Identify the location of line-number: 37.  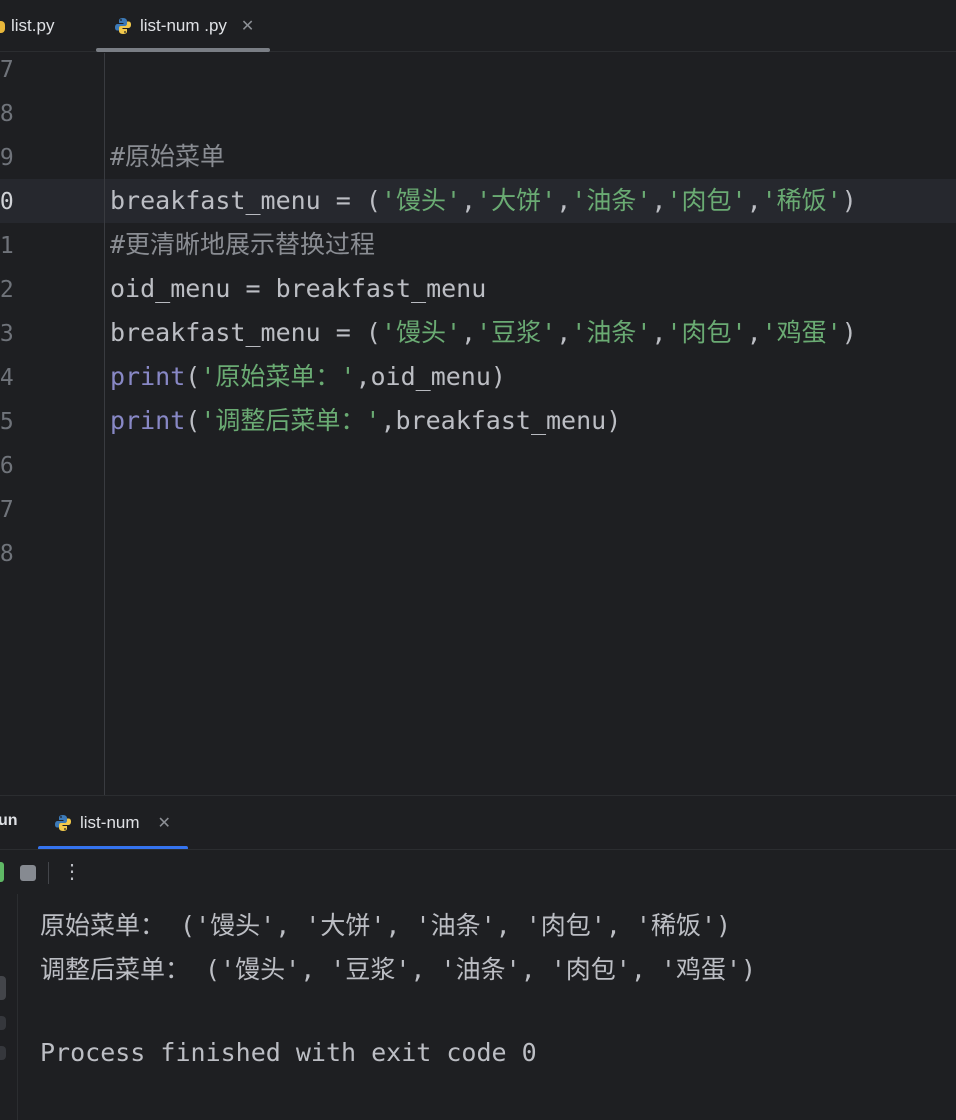
(7, 70).